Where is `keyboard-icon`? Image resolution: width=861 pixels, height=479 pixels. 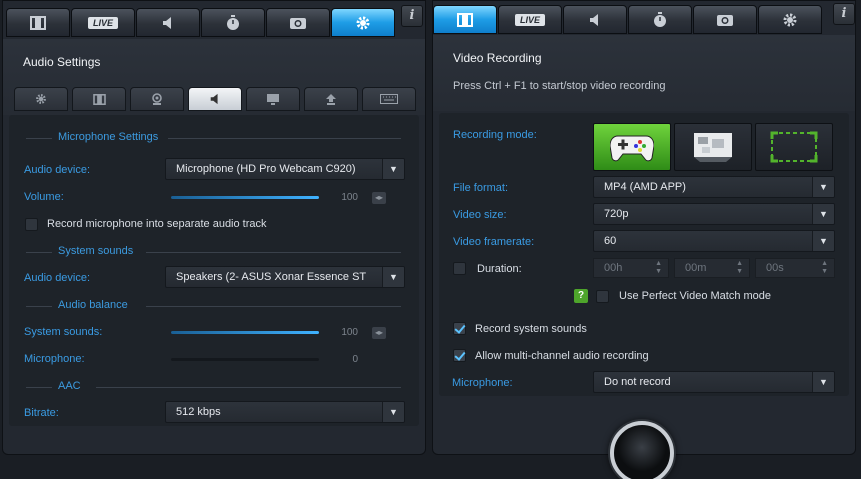 keyboard-icon is located at coordinates (389, 99).